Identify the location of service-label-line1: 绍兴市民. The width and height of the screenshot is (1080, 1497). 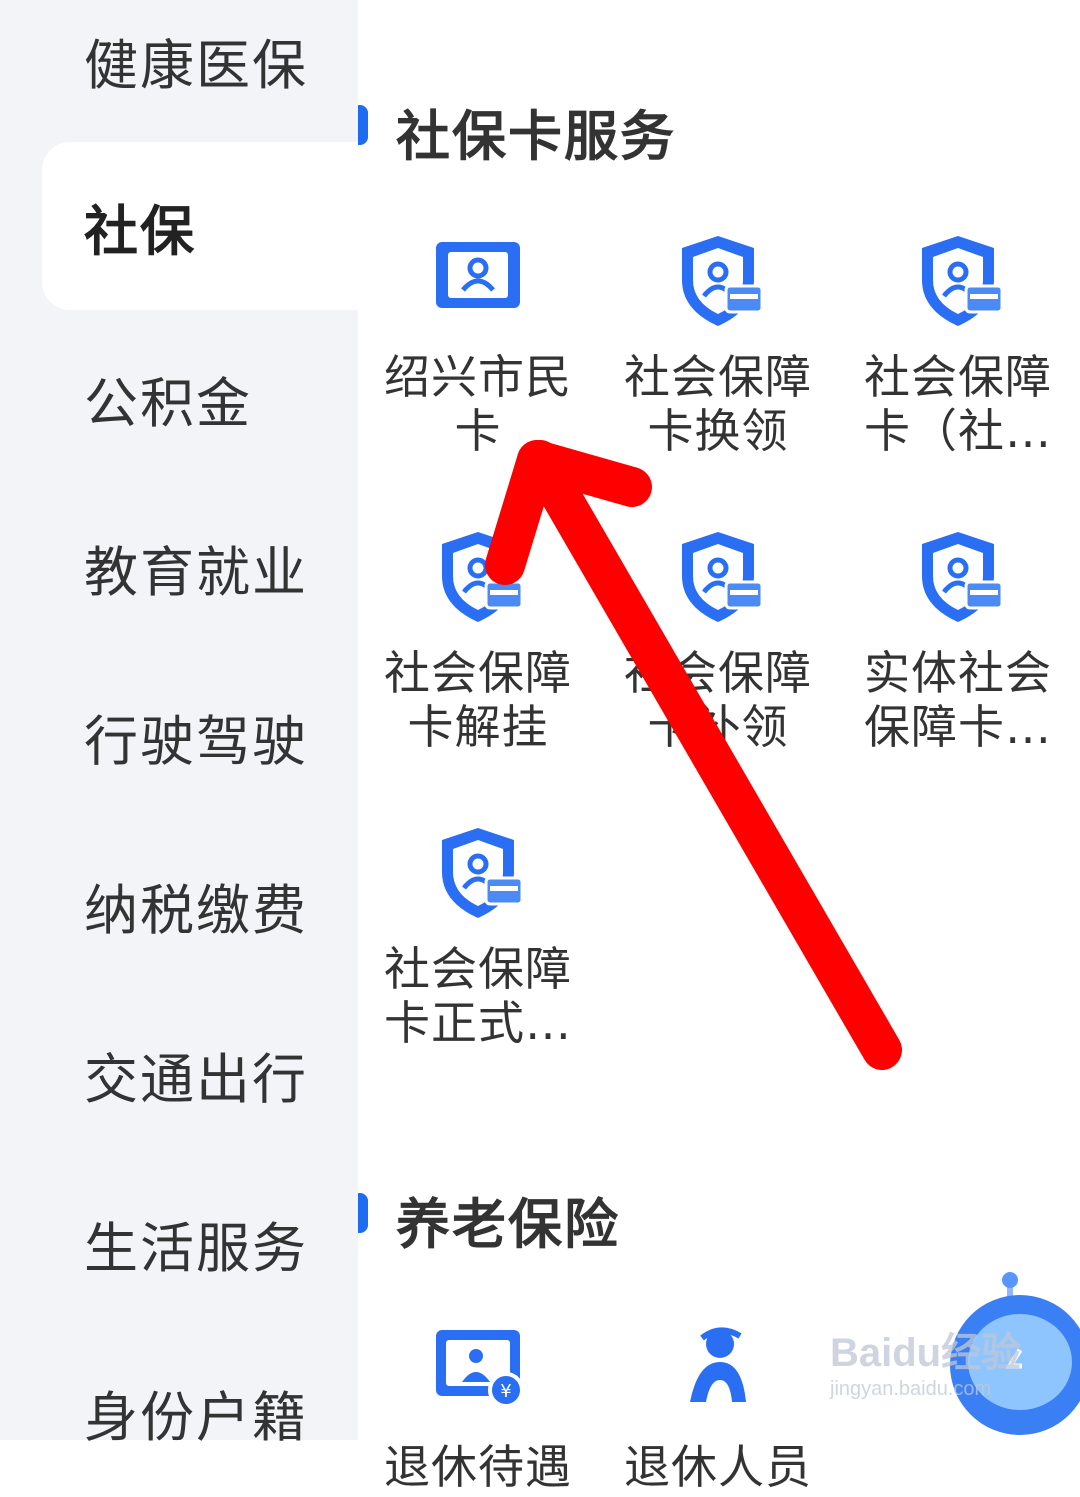
(478, 377).